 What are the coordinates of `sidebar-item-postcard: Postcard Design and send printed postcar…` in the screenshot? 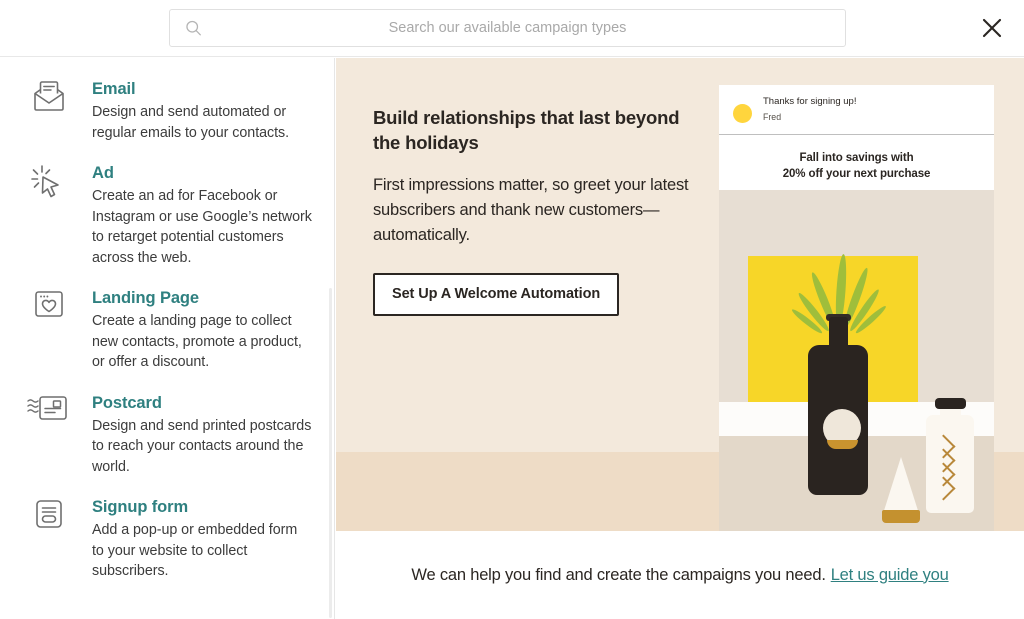 It's located at (167, 435).